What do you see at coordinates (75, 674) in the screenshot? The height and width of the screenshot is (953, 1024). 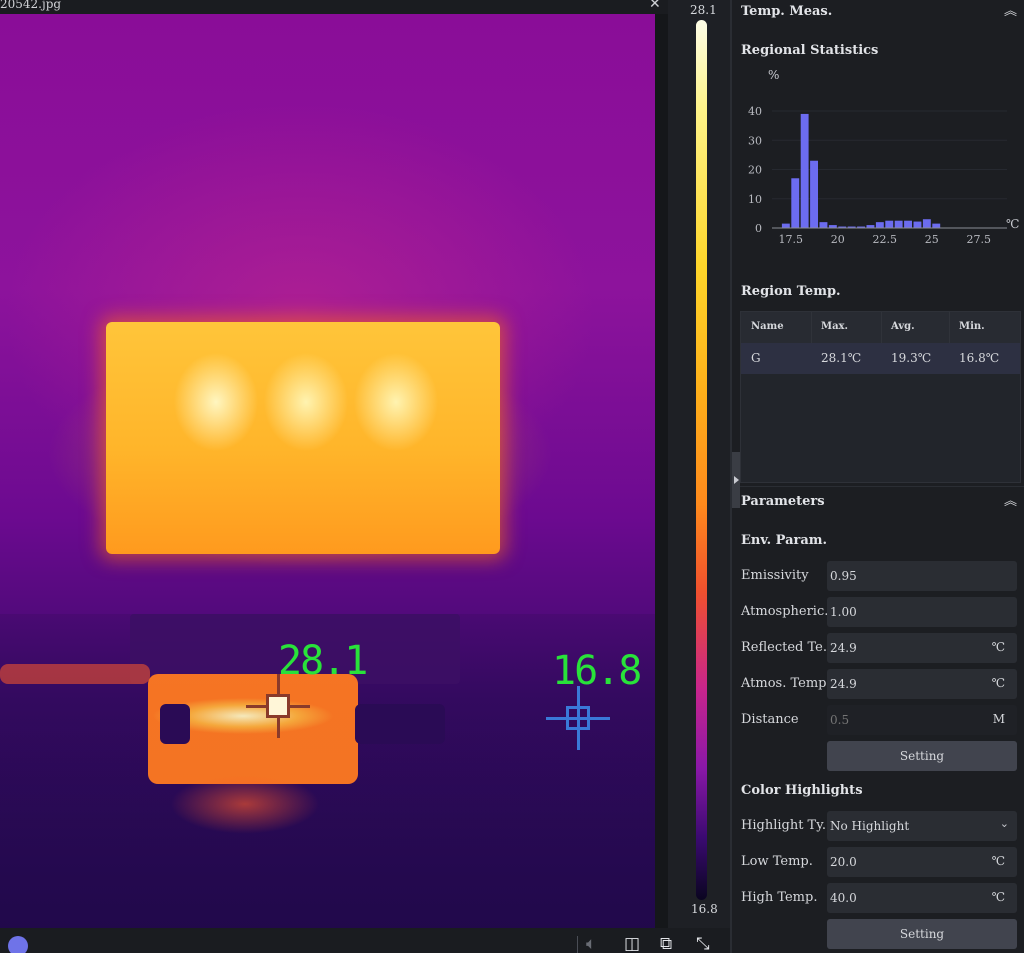 I see `thermal-region-left-glow` at bounding box center [75, 674].